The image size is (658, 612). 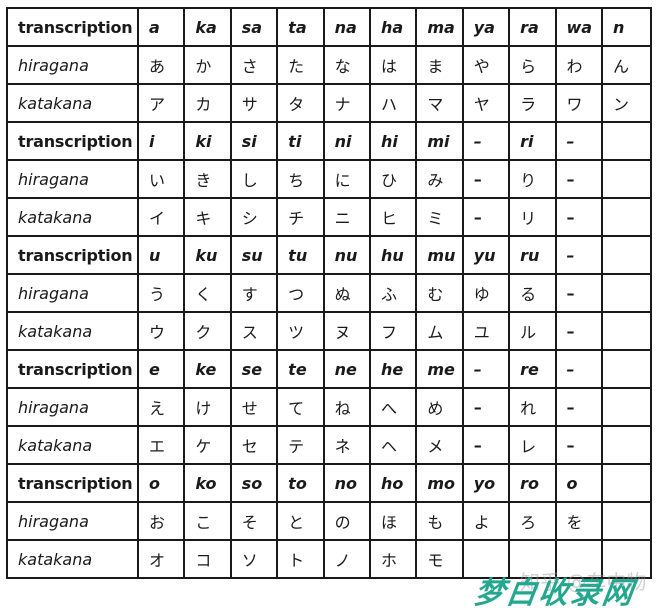 What do you see at coordinates (439, 141) in the screenshot?
I see `transcription-cell-ma-col: mi` at bounding box center [439, 141].